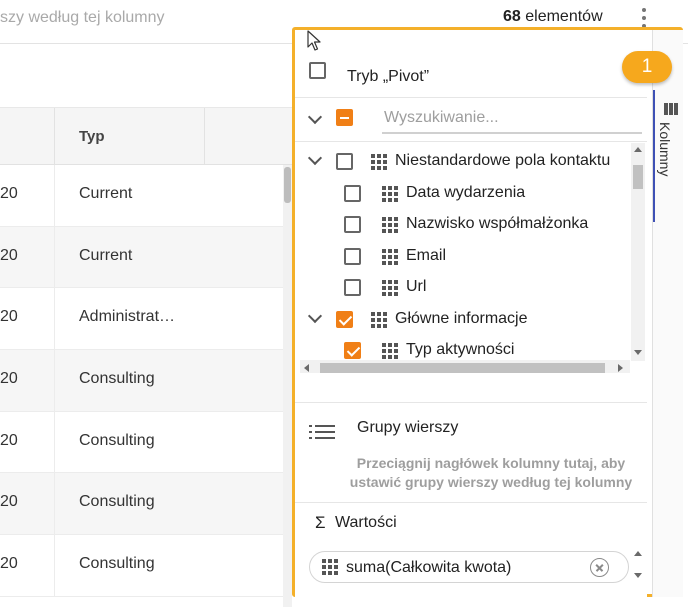  Describe the element at coordinates (426, 255) in the screenshot. I see `column-item-label: Email` at that location.